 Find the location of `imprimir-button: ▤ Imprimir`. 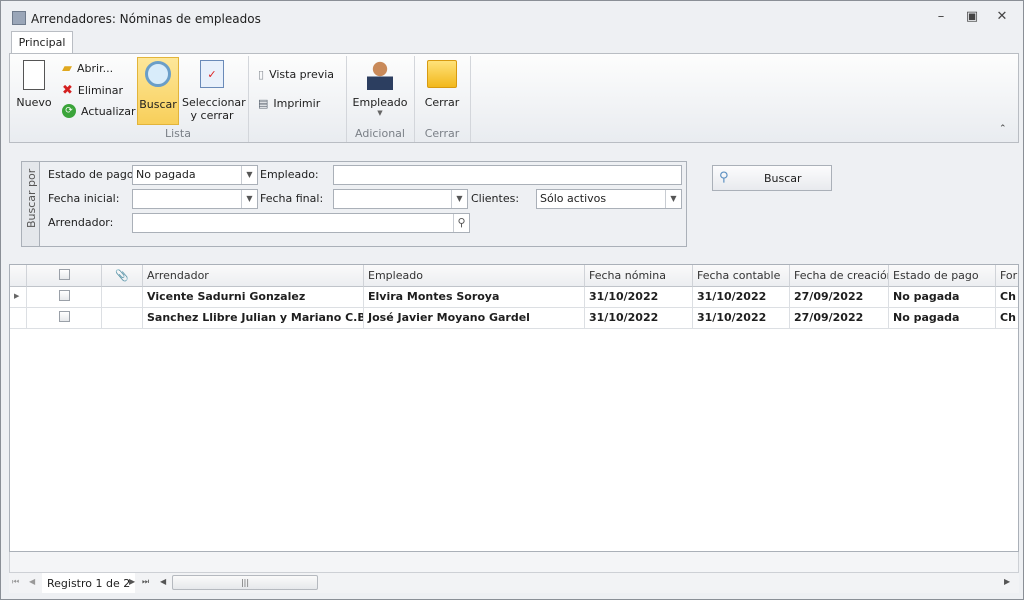

imprimir-button: ▤ Imprimir is located at coordinates (289, 103).